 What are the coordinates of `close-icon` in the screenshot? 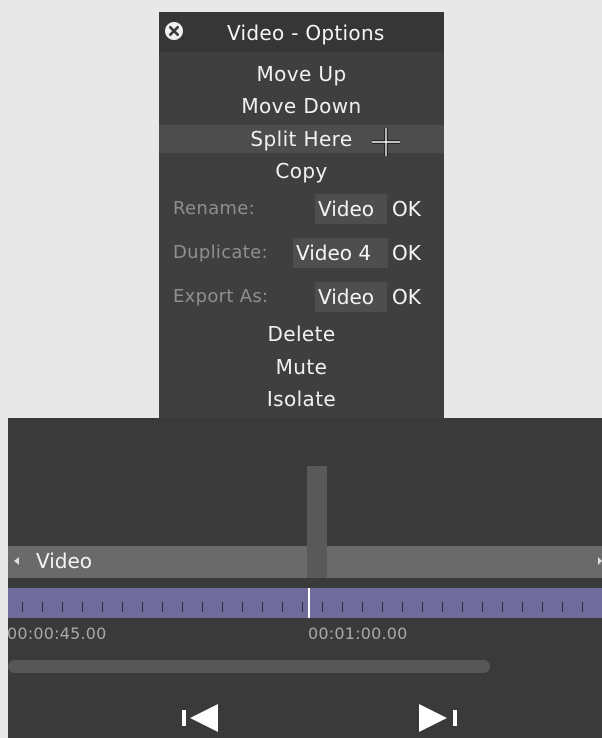 It's located at (174, 31).